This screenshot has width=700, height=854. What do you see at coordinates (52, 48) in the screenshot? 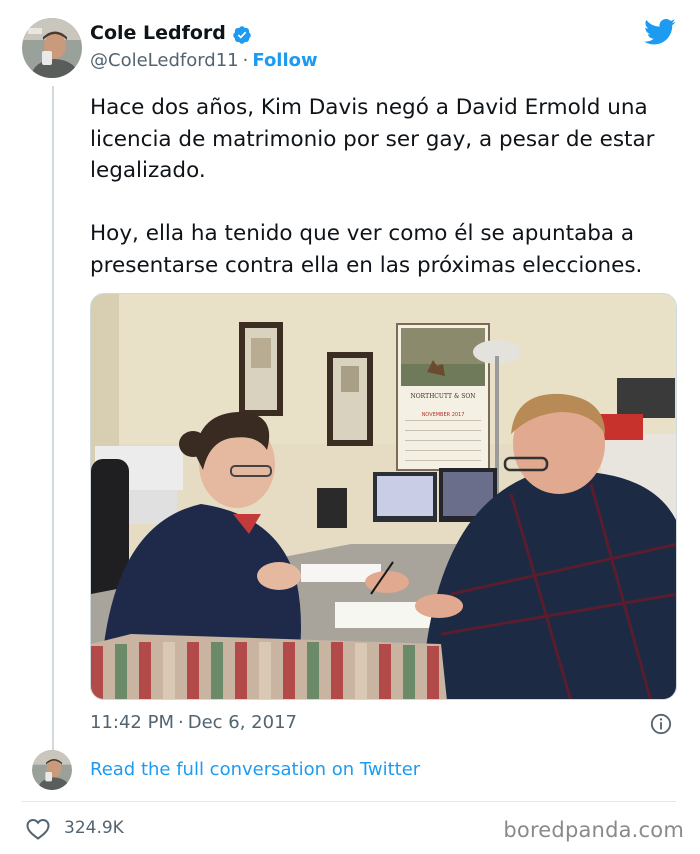
I see `author-avatar` at bounding box center [52, 48].